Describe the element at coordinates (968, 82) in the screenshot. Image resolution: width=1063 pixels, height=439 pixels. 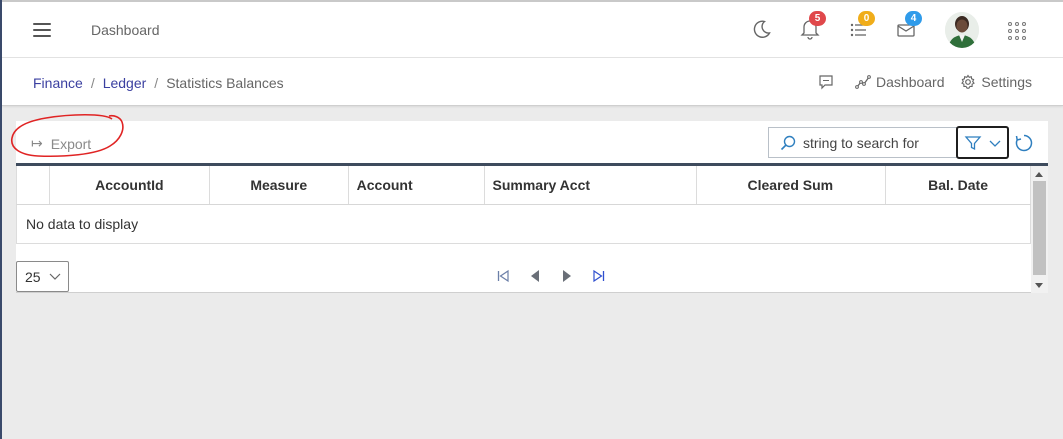
I see `gear-icon` at that location.